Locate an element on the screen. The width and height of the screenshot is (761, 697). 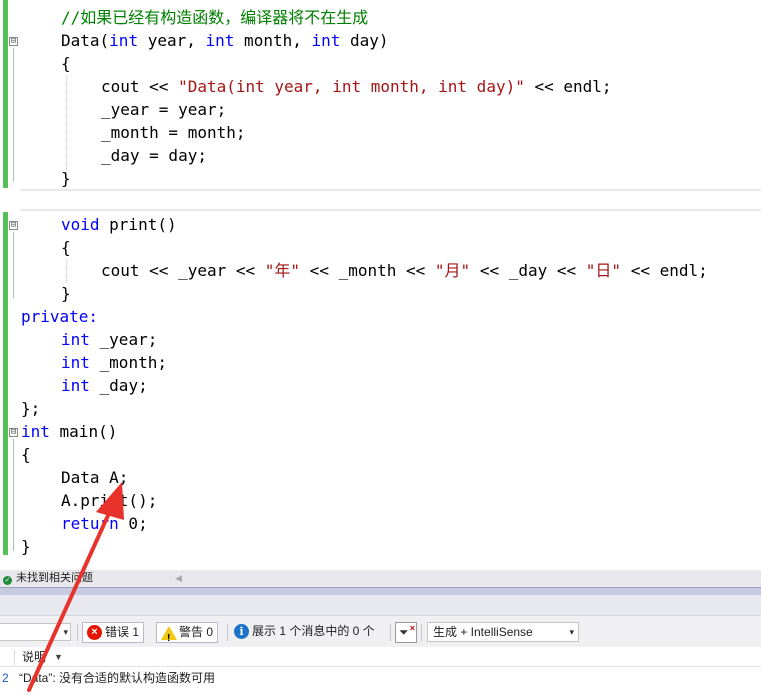
error-icon: × is located at coordinates (94, 632).